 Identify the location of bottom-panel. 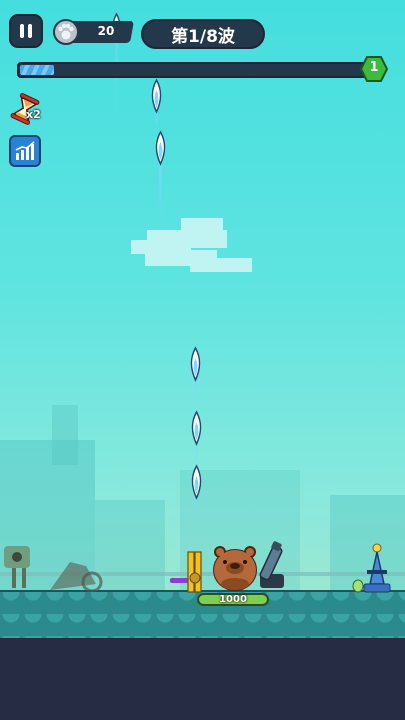
(202, 679).